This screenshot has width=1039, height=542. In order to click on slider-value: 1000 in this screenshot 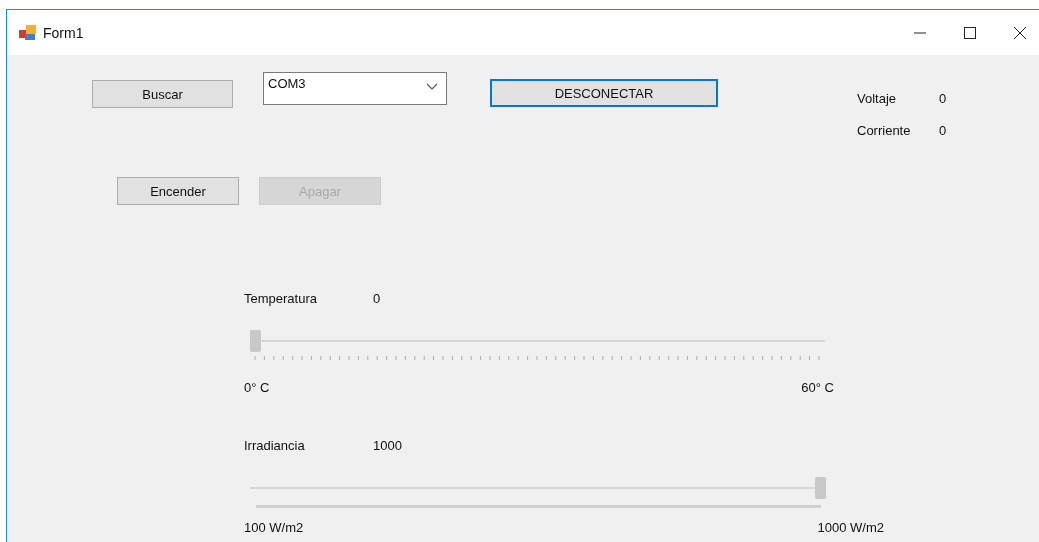, I will do `click(387, 445)`.